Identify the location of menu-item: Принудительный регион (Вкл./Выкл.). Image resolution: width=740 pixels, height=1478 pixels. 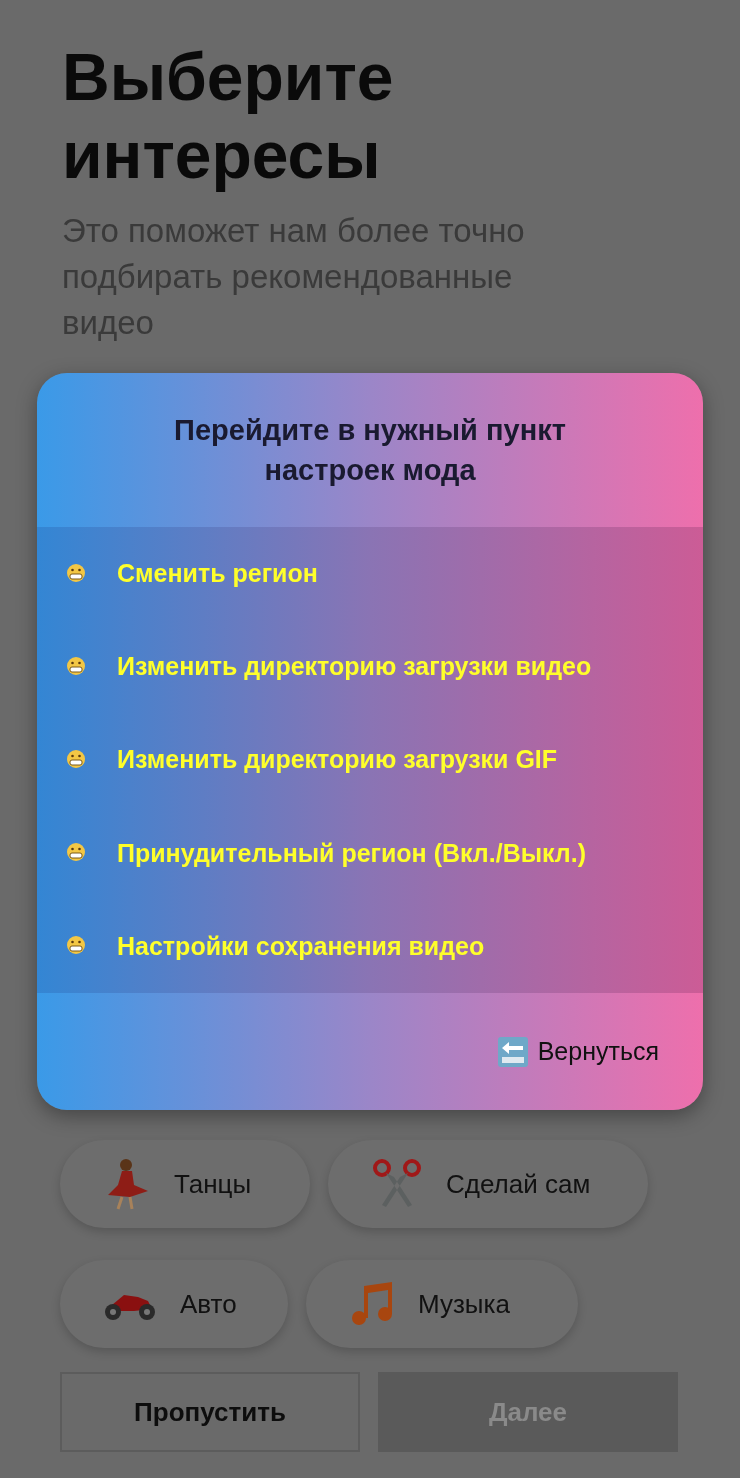
(384, 853).